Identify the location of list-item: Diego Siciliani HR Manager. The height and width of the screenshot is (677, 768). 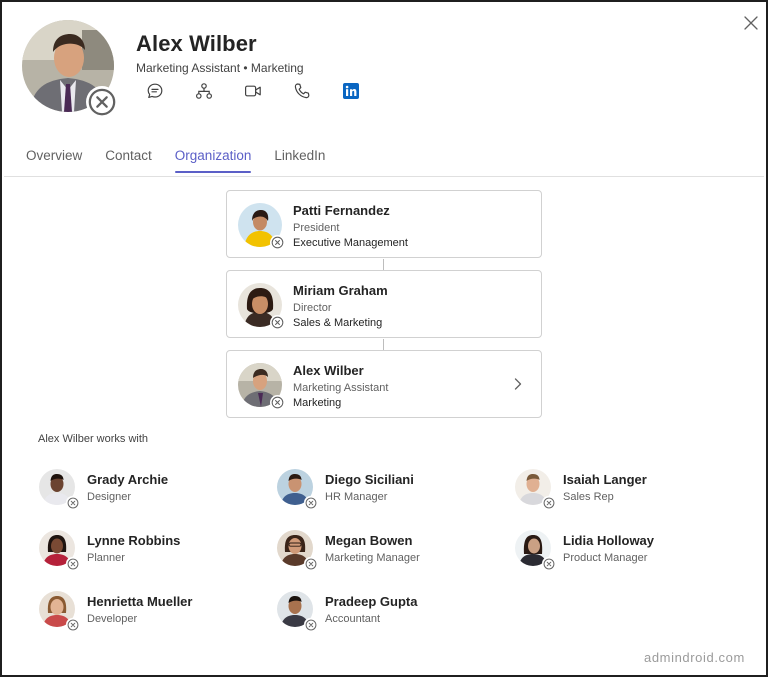
(387, 491).